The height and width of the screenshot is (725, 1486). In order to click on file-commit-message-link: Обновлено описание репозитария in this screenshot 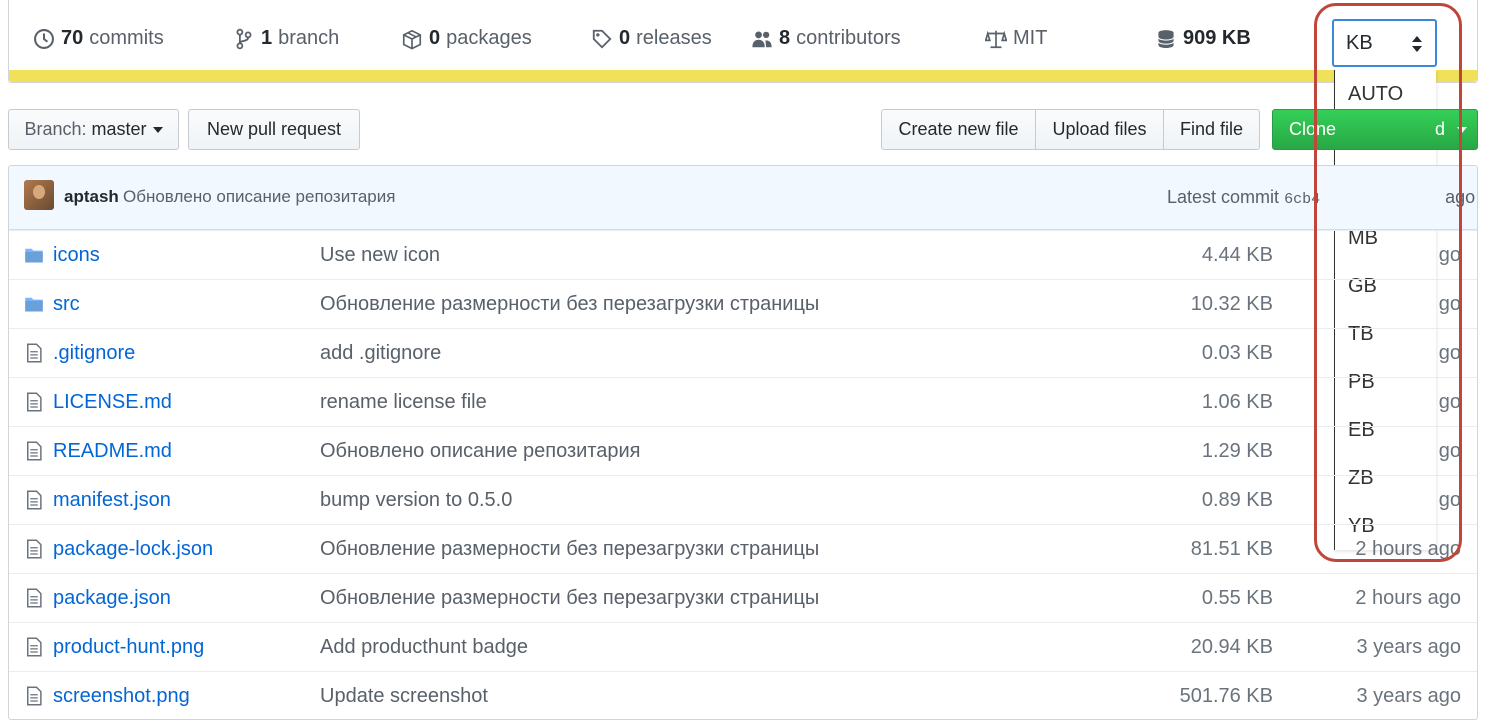, I will do `click(480, 451)`.